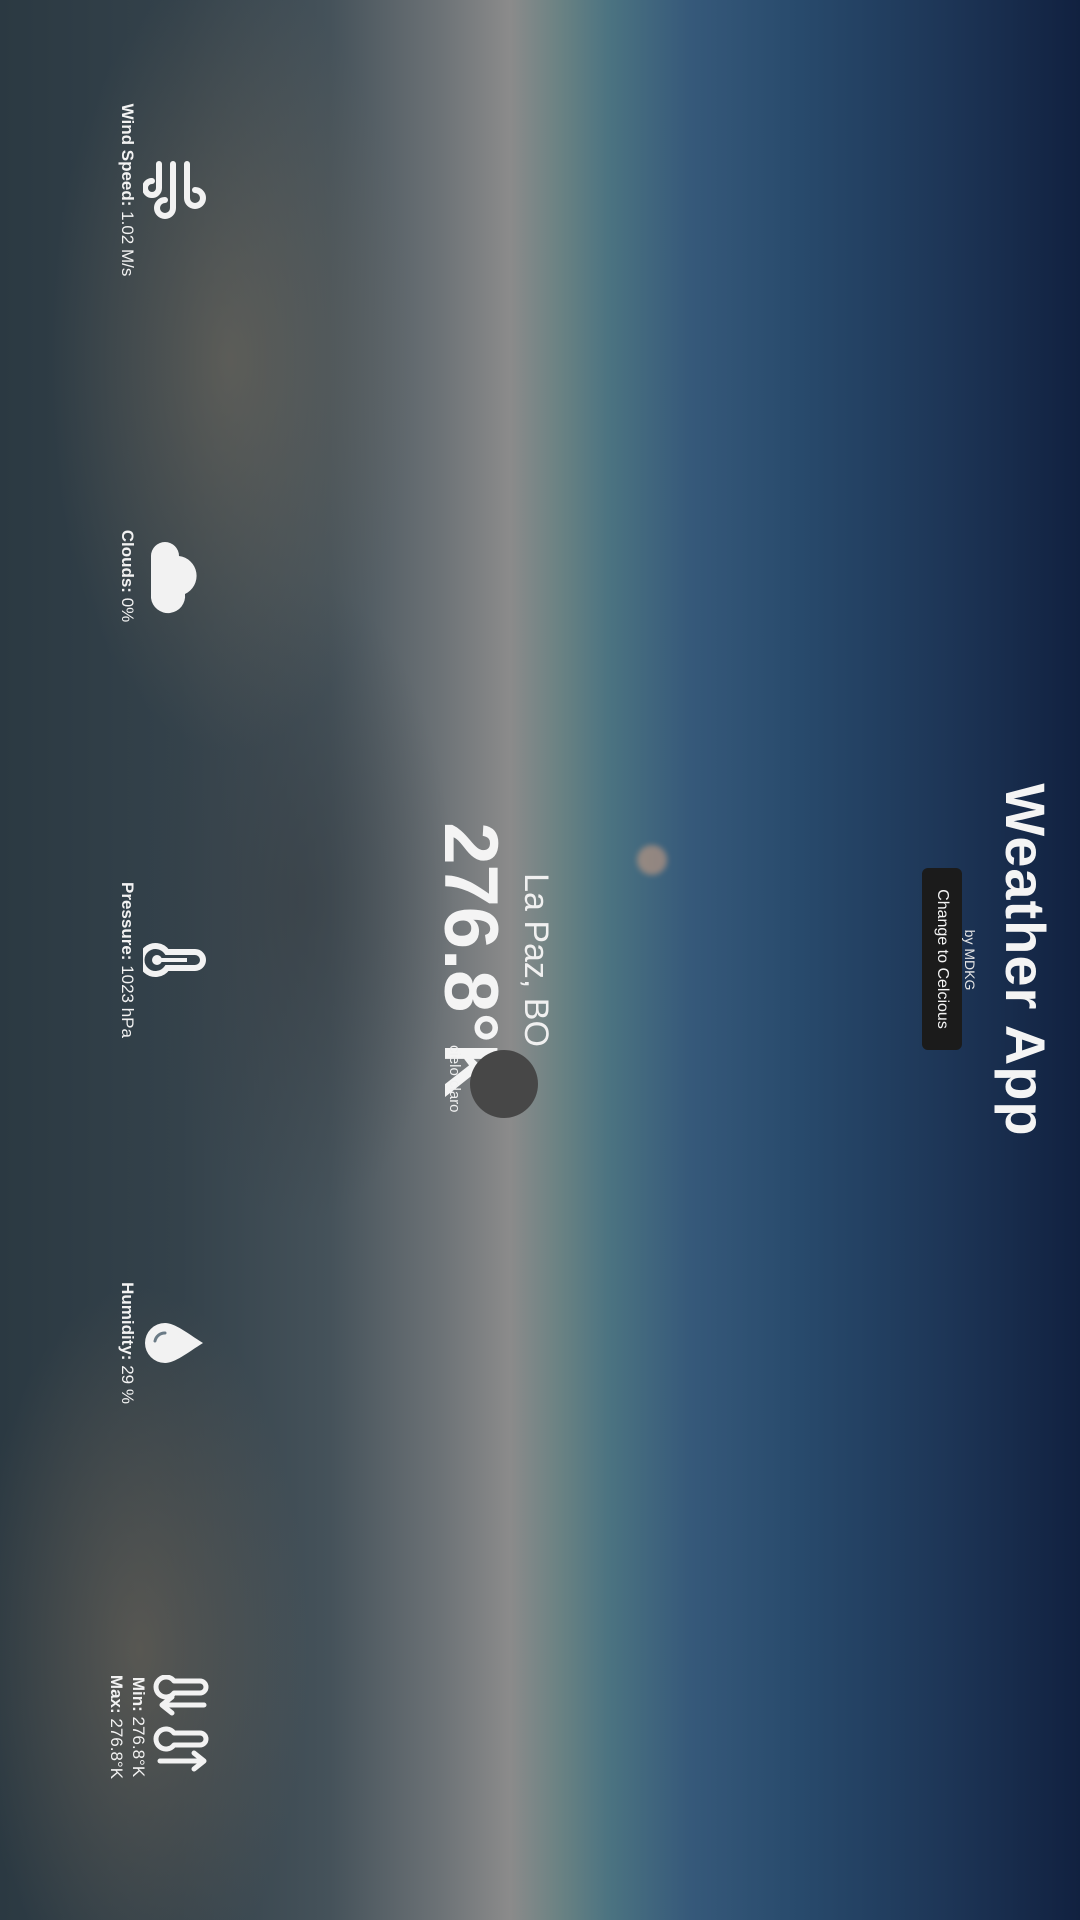 Image resolution: width=1080 pixels, height=1920 pixels. I want to click on max-temp-value: 276.8°K, so click(116, 1749).